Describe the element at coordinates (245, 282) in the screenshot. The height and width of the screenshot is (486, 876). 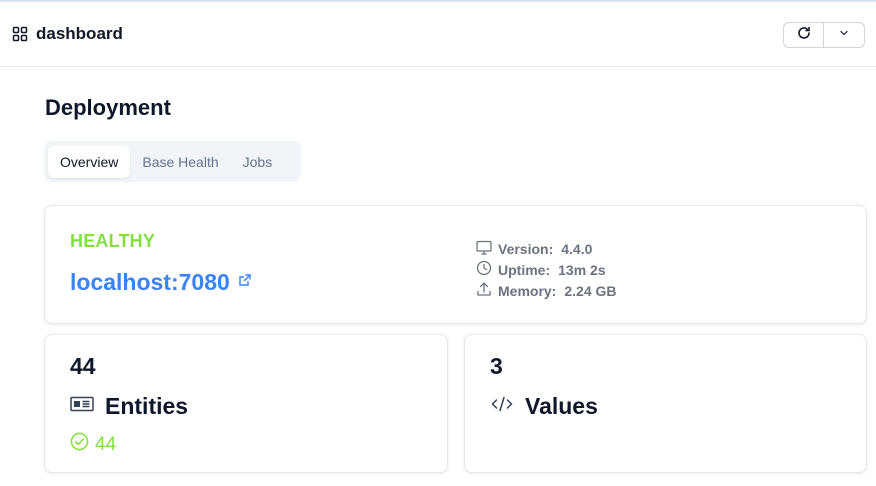
I see `external-link-icon` at that location.